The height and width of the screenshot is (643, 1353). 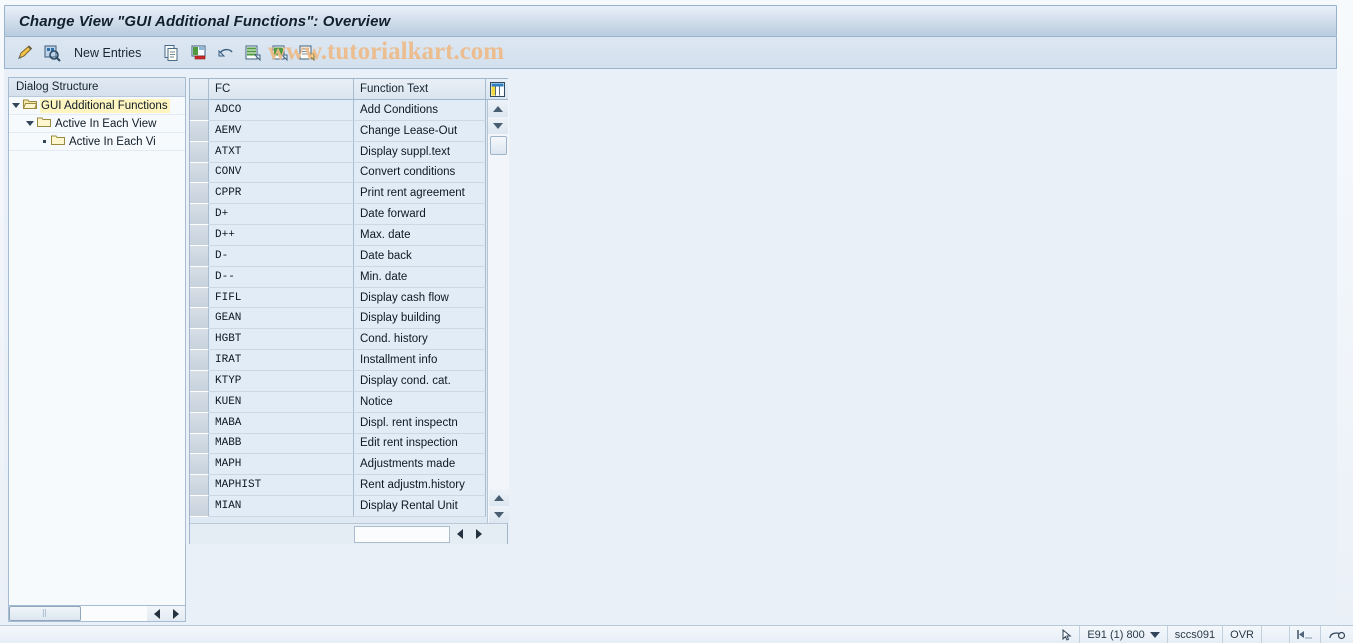 What do you see at coordinates (420, 215) in the screenshot?
I see `cell-function-text: Date forward` at bounding box center [420, 215].